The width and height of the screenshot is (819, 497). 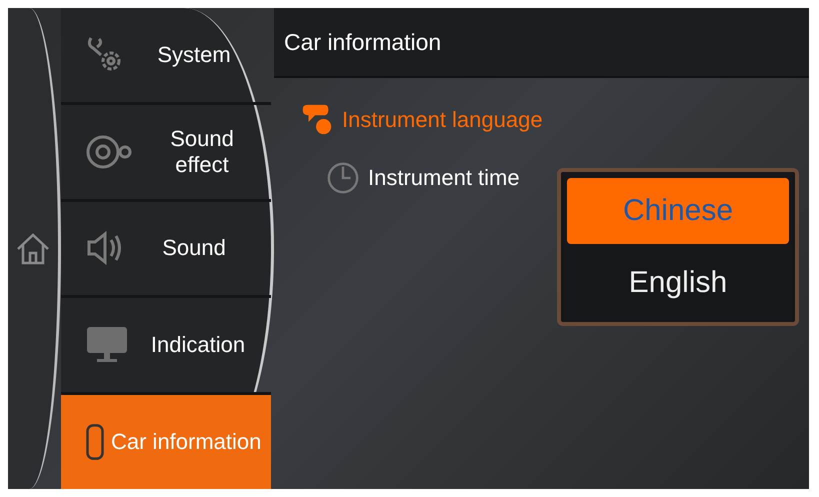 I want to click on menu-item: Sound effect, so click(x=166, y=153).